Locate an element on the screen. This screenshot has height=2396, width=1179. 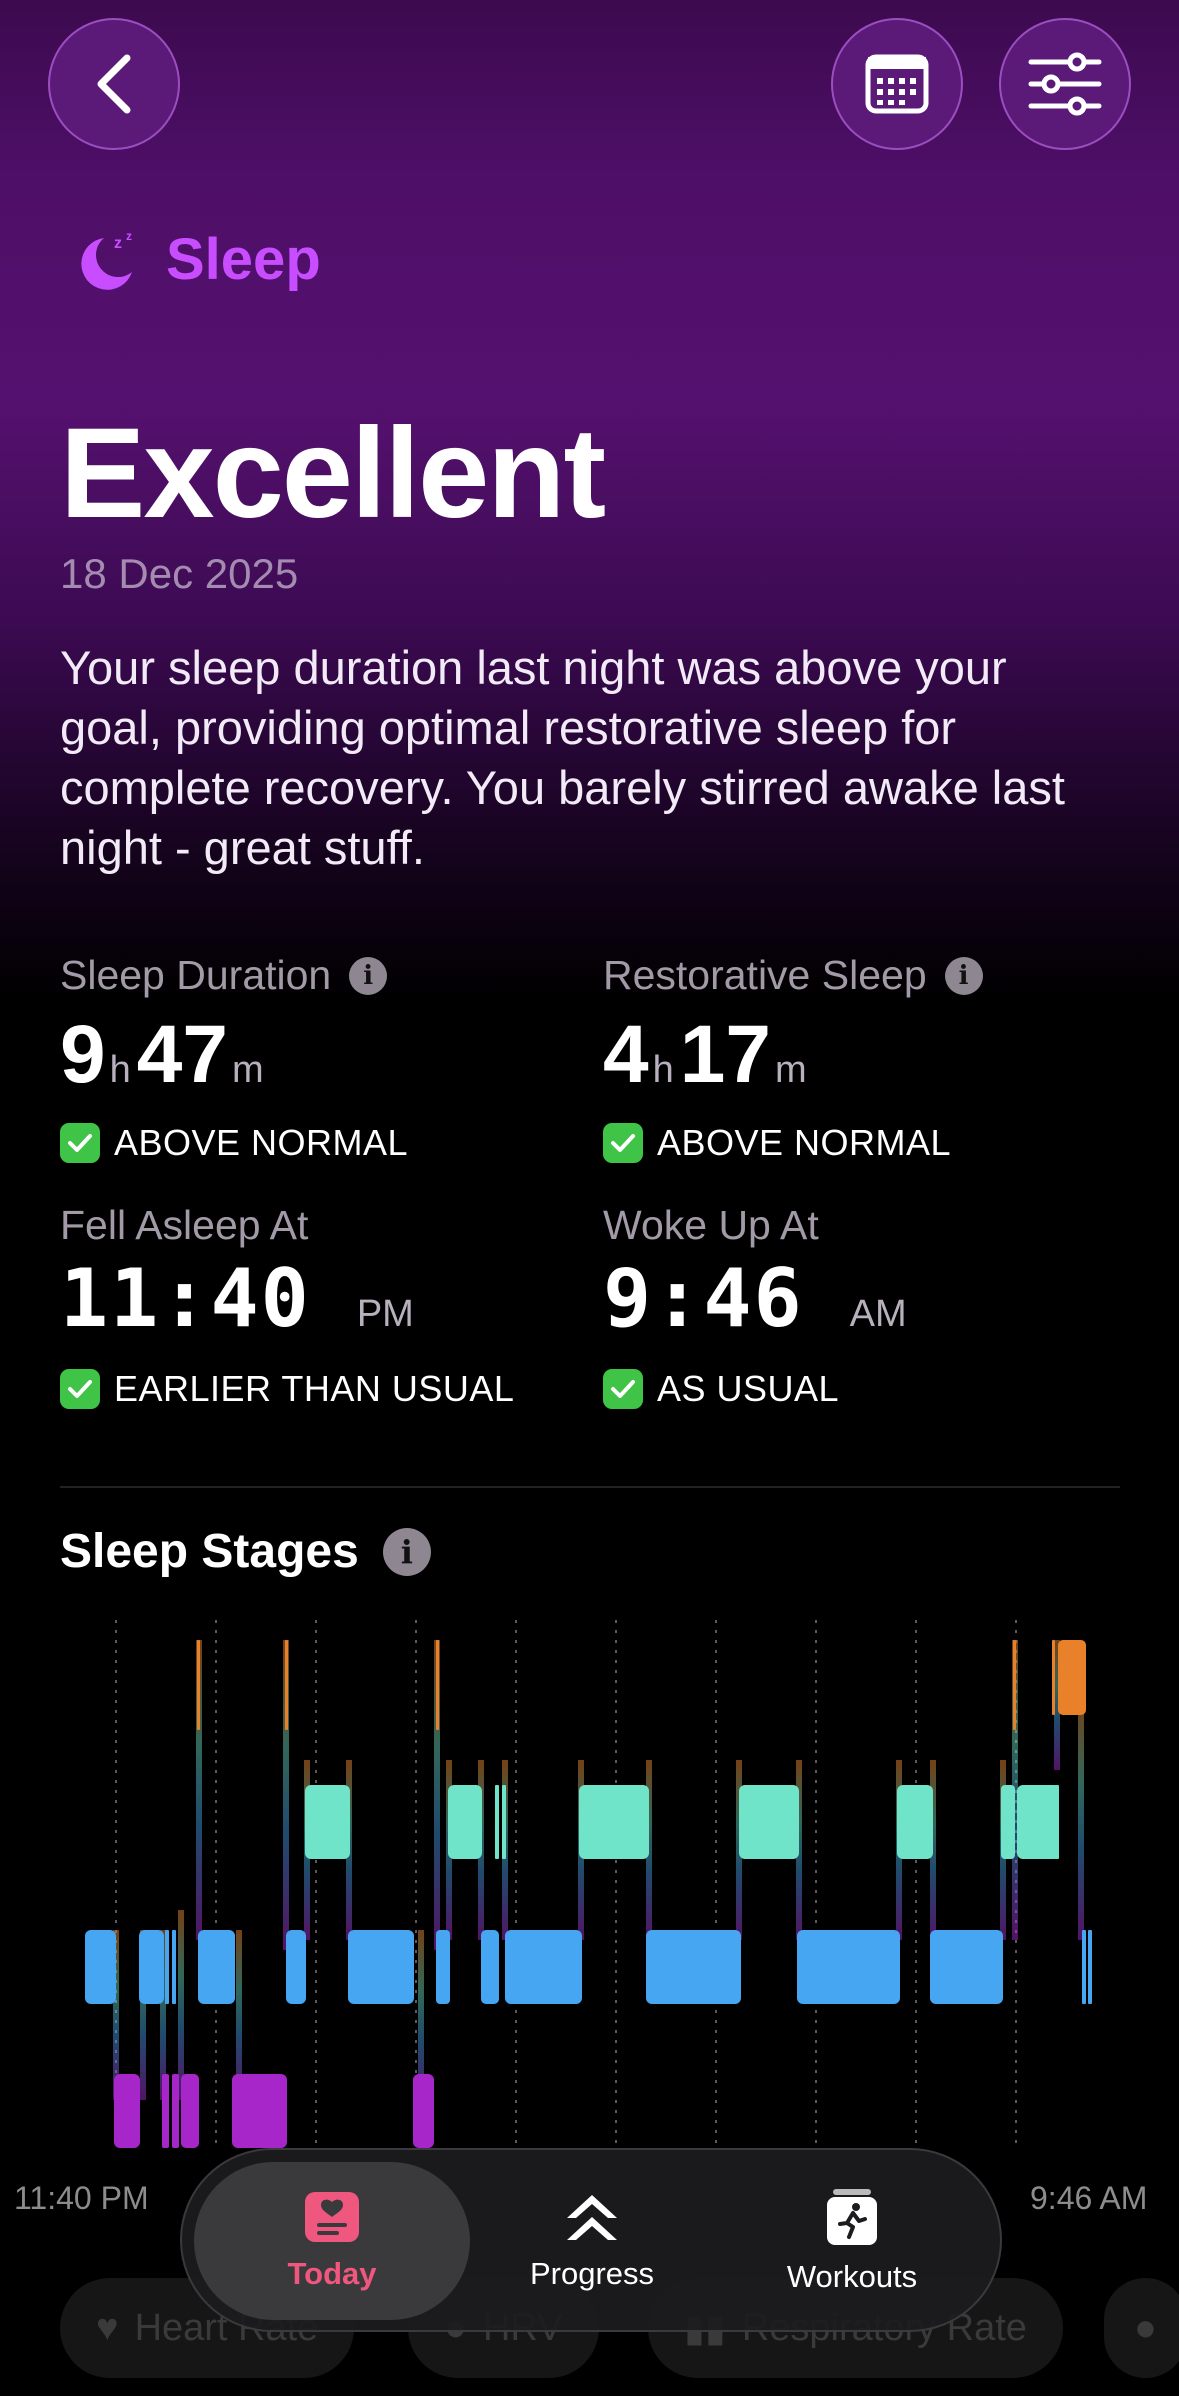
calendar-button is located at coordinates (897, 84).